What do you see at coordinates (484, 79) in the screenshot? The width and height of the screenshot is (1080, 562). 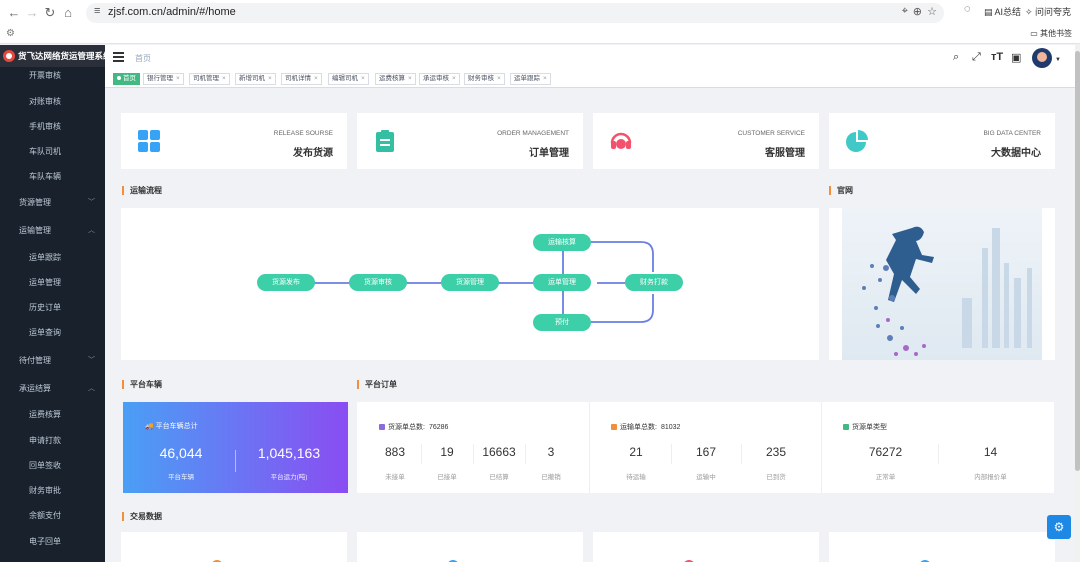 I see `tag-8: 财务审核 ×` at bounding box center [484, 79].